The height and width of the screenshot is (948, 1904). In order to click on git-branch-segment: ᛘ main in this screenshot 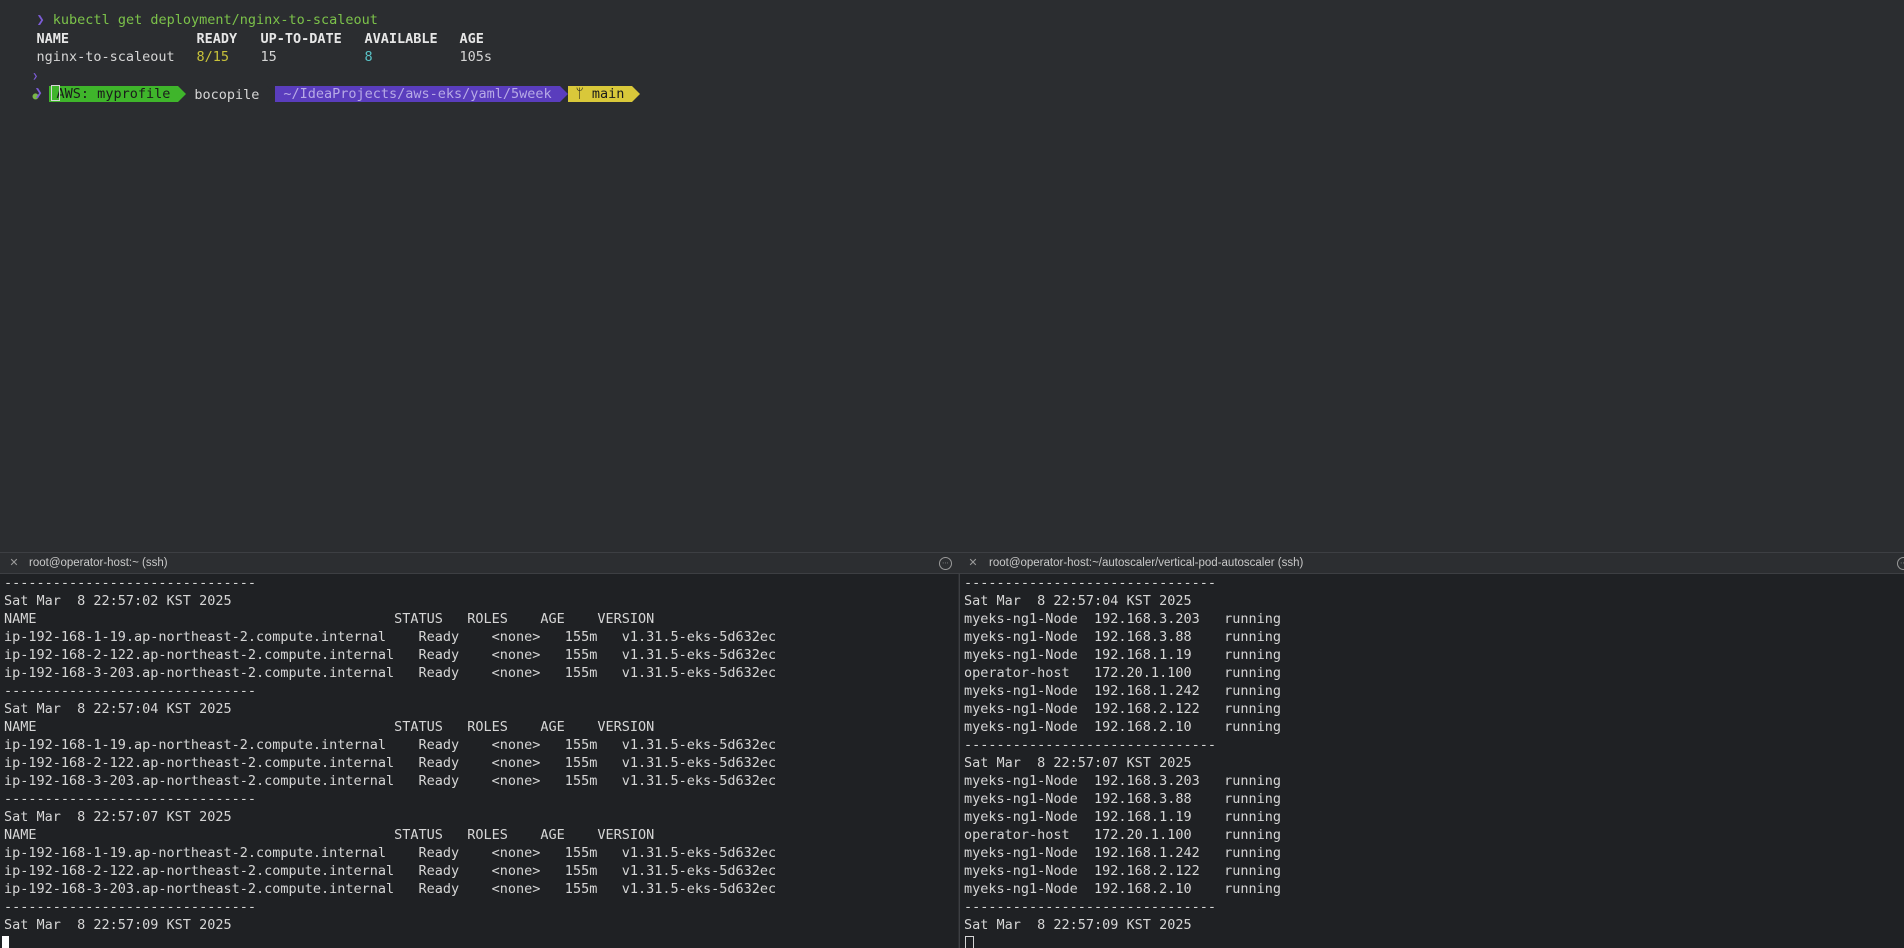, I will do `click(600, 94)`.